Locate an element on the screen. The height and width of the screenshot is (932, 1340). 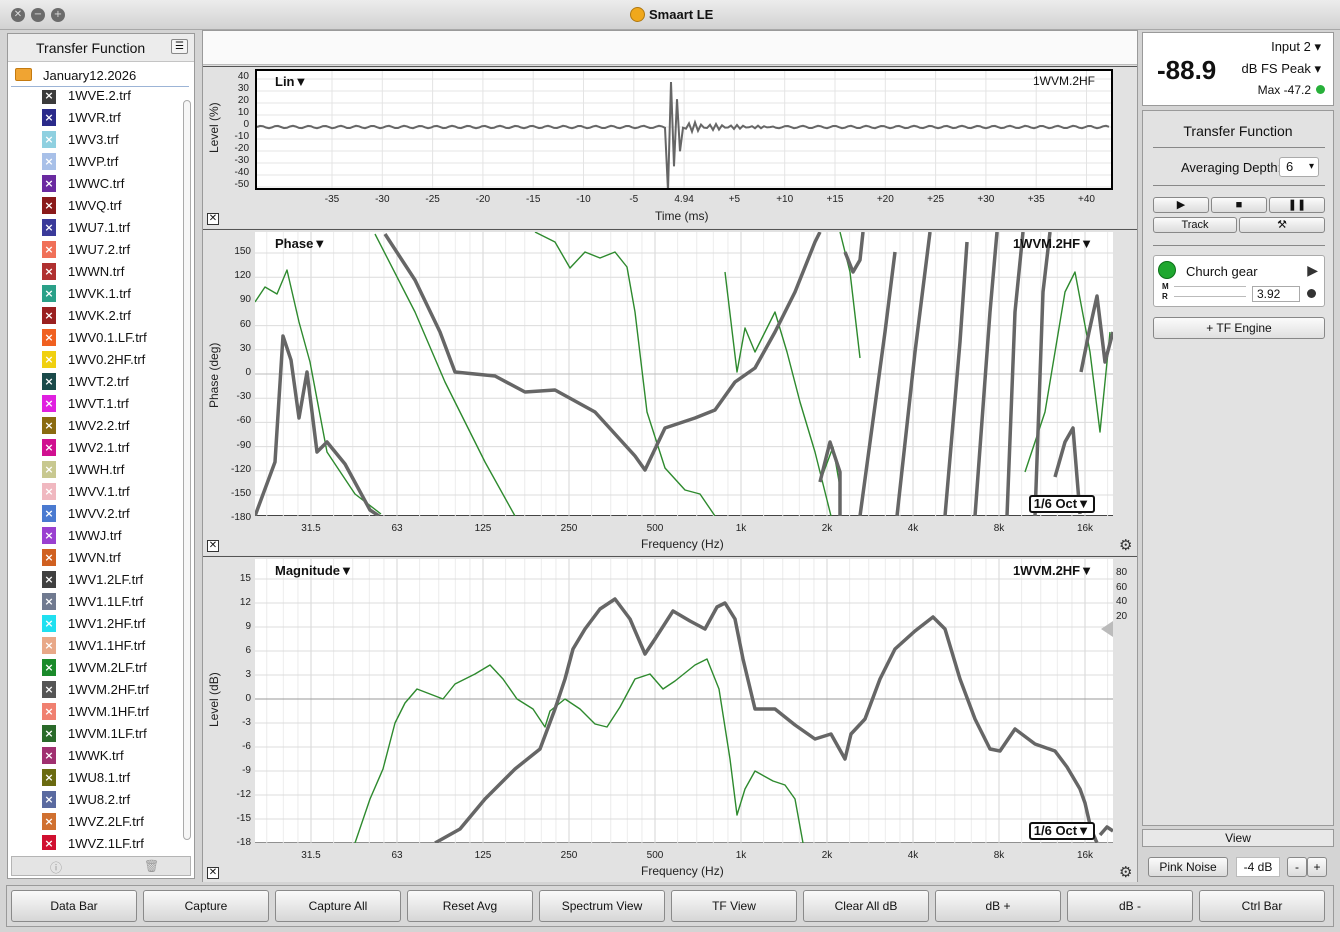
file-item: × 1WVV.1.trf is located at coordinates (111, 492).